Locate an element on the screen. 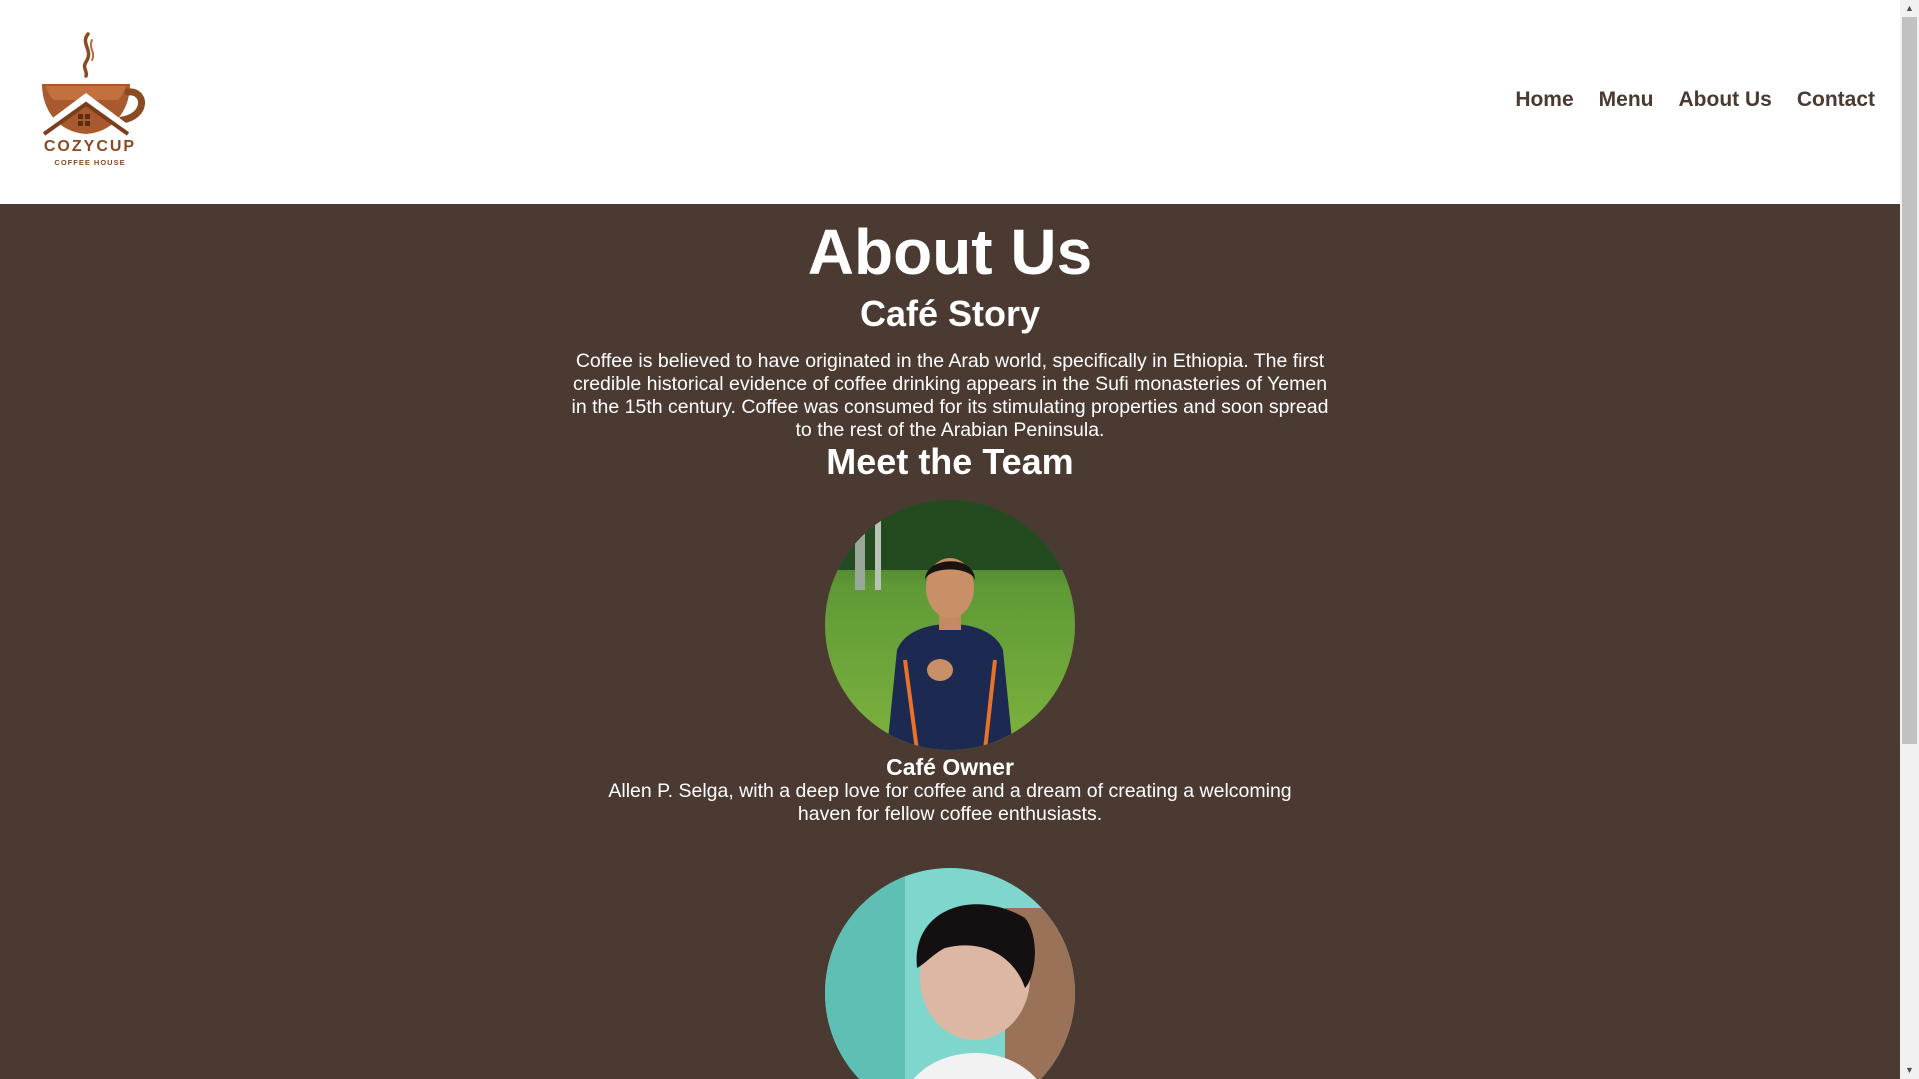 Image resolution: width=1919 pixels, height=1079 pixels. site-logo: COZYCUP COFFEE HOUSE is located at coordinates (90, 101).